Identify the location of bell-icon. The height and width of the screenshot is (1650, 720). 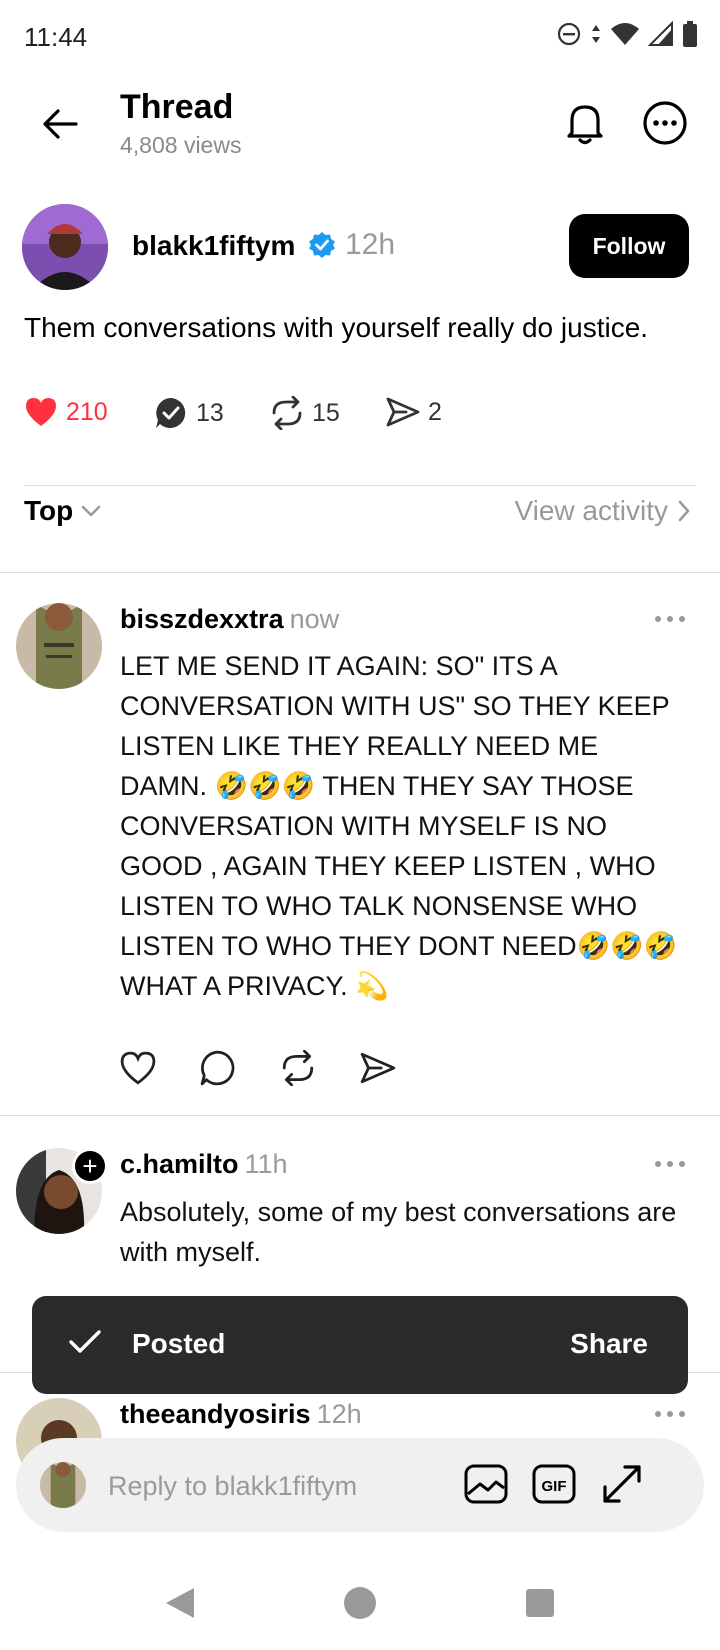
(585, 125).